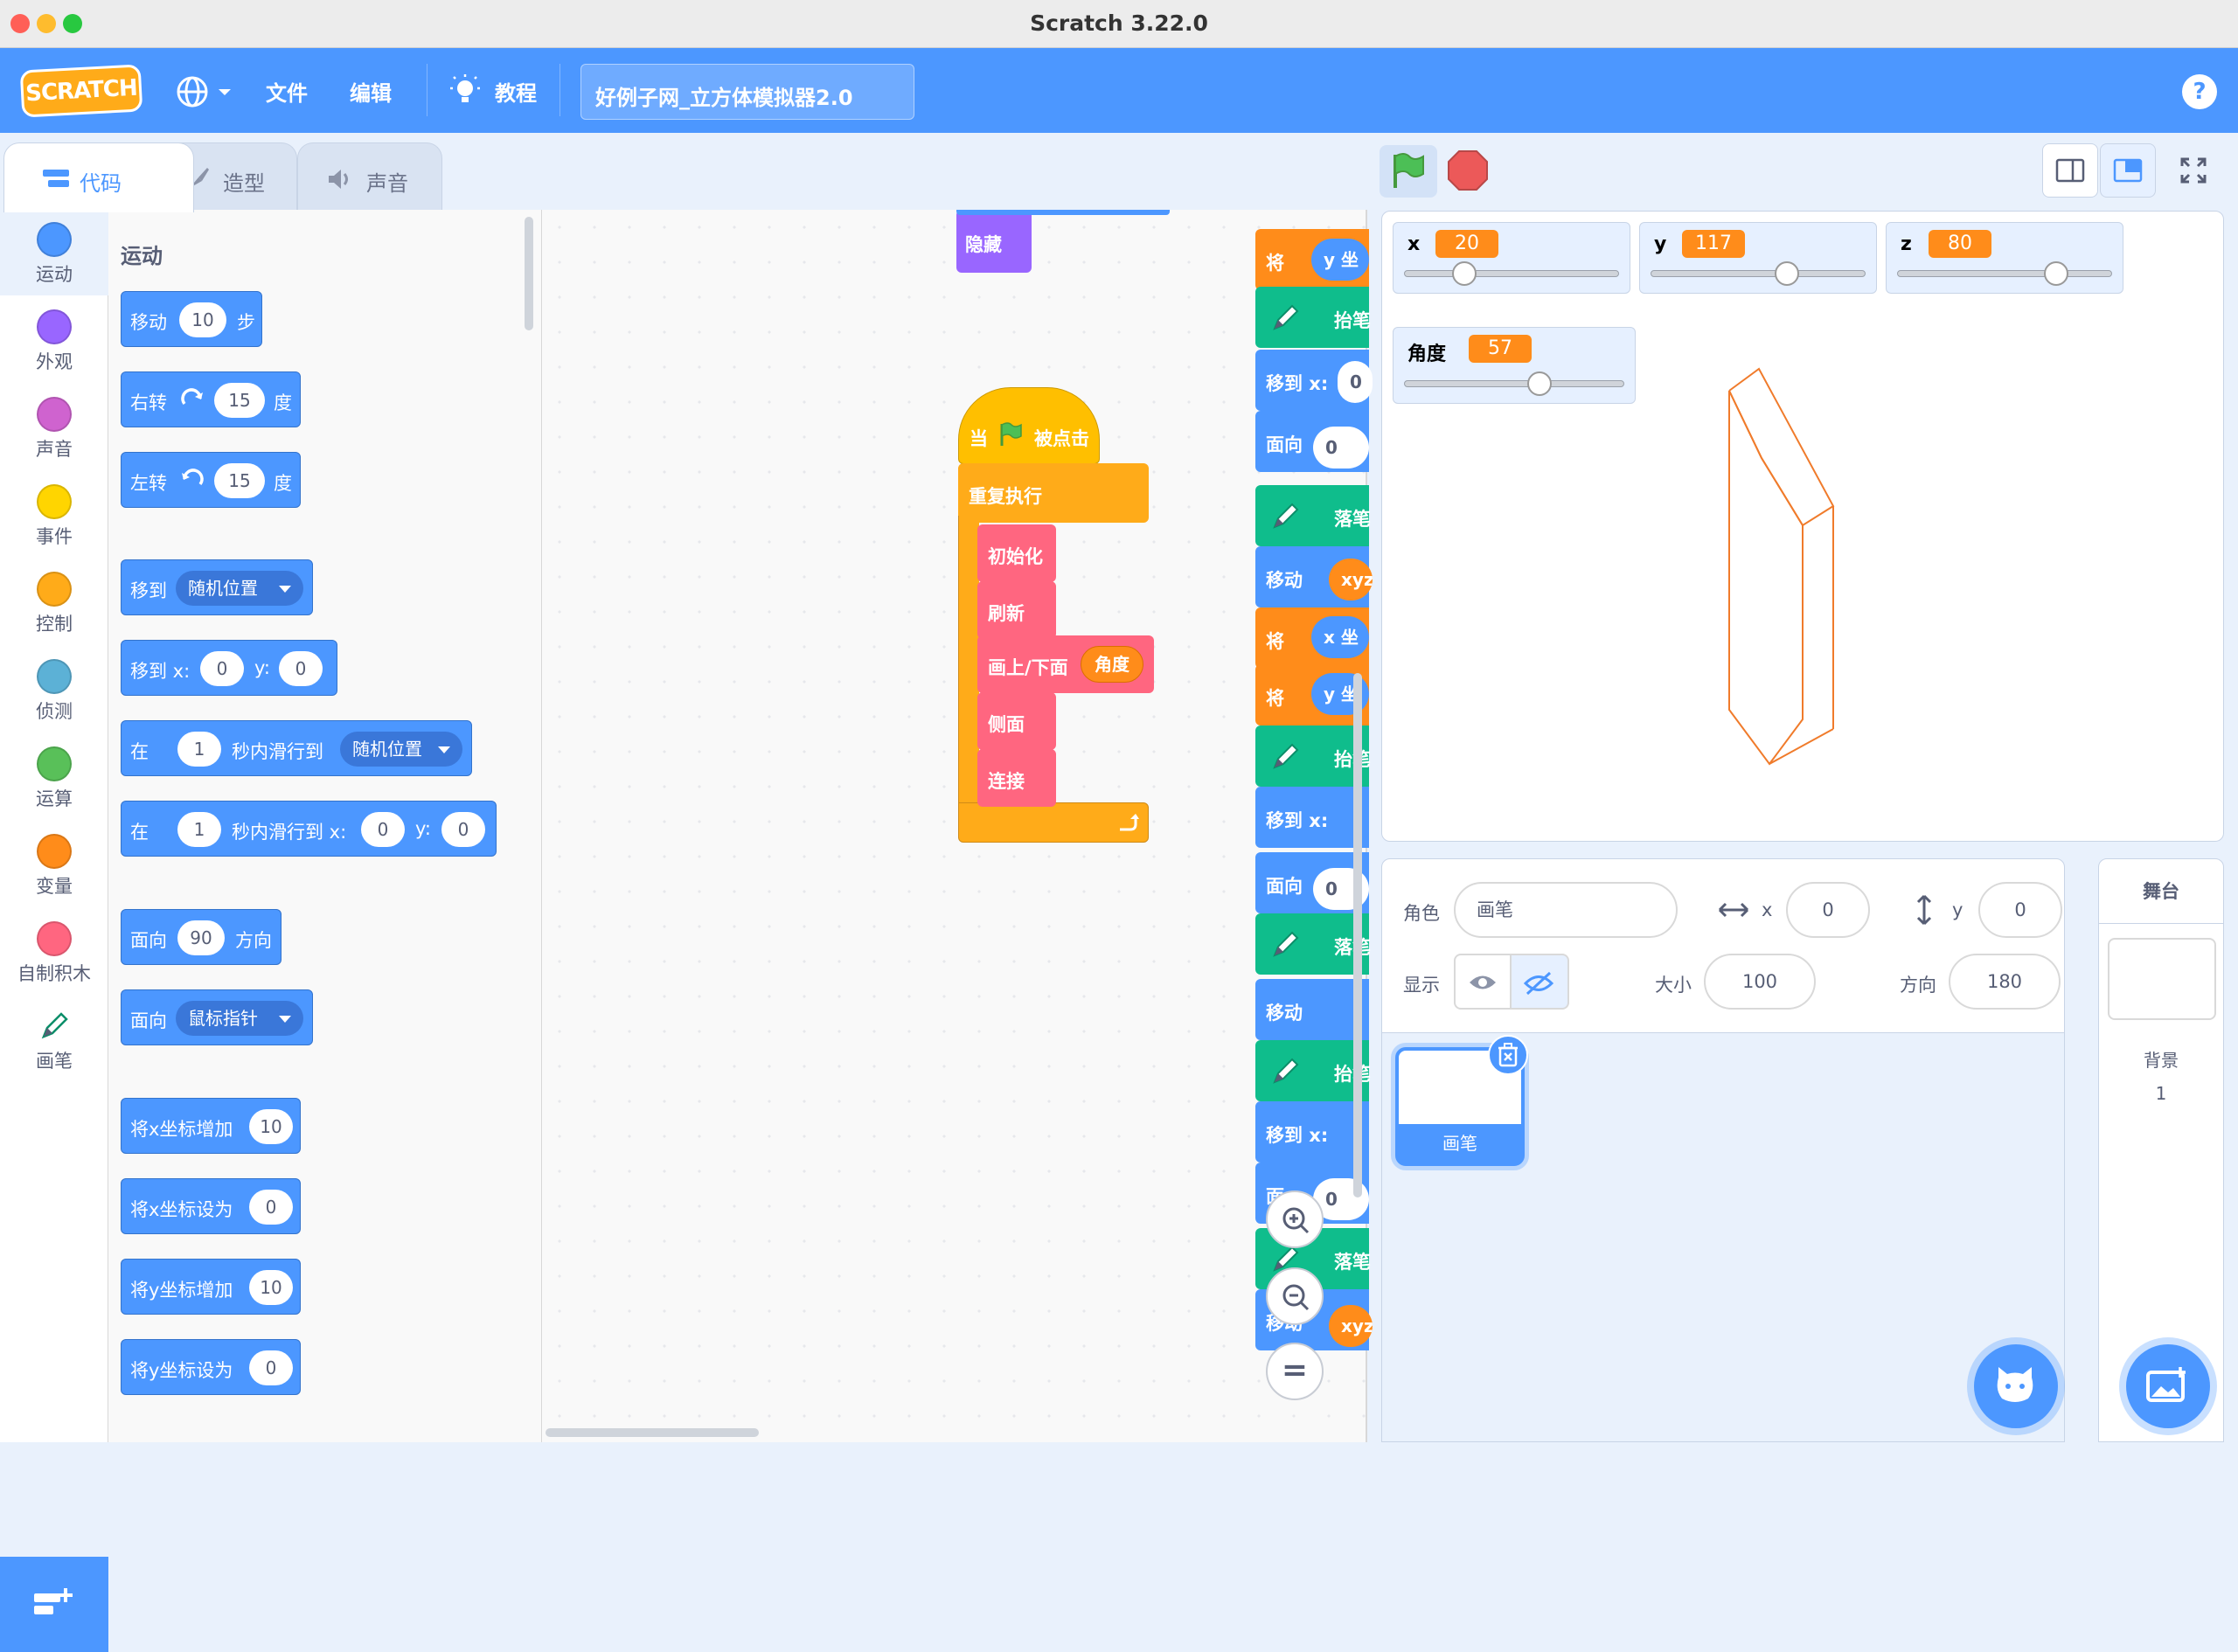 Image resolution: width=2238 pixels, height=1652 pixels. I want to click on stop-button, so click(1468, 171).